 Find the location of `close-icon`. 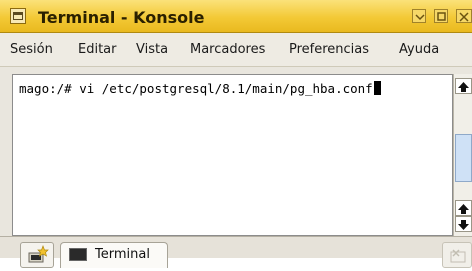

close-icon is located at coordinates (464, 17).